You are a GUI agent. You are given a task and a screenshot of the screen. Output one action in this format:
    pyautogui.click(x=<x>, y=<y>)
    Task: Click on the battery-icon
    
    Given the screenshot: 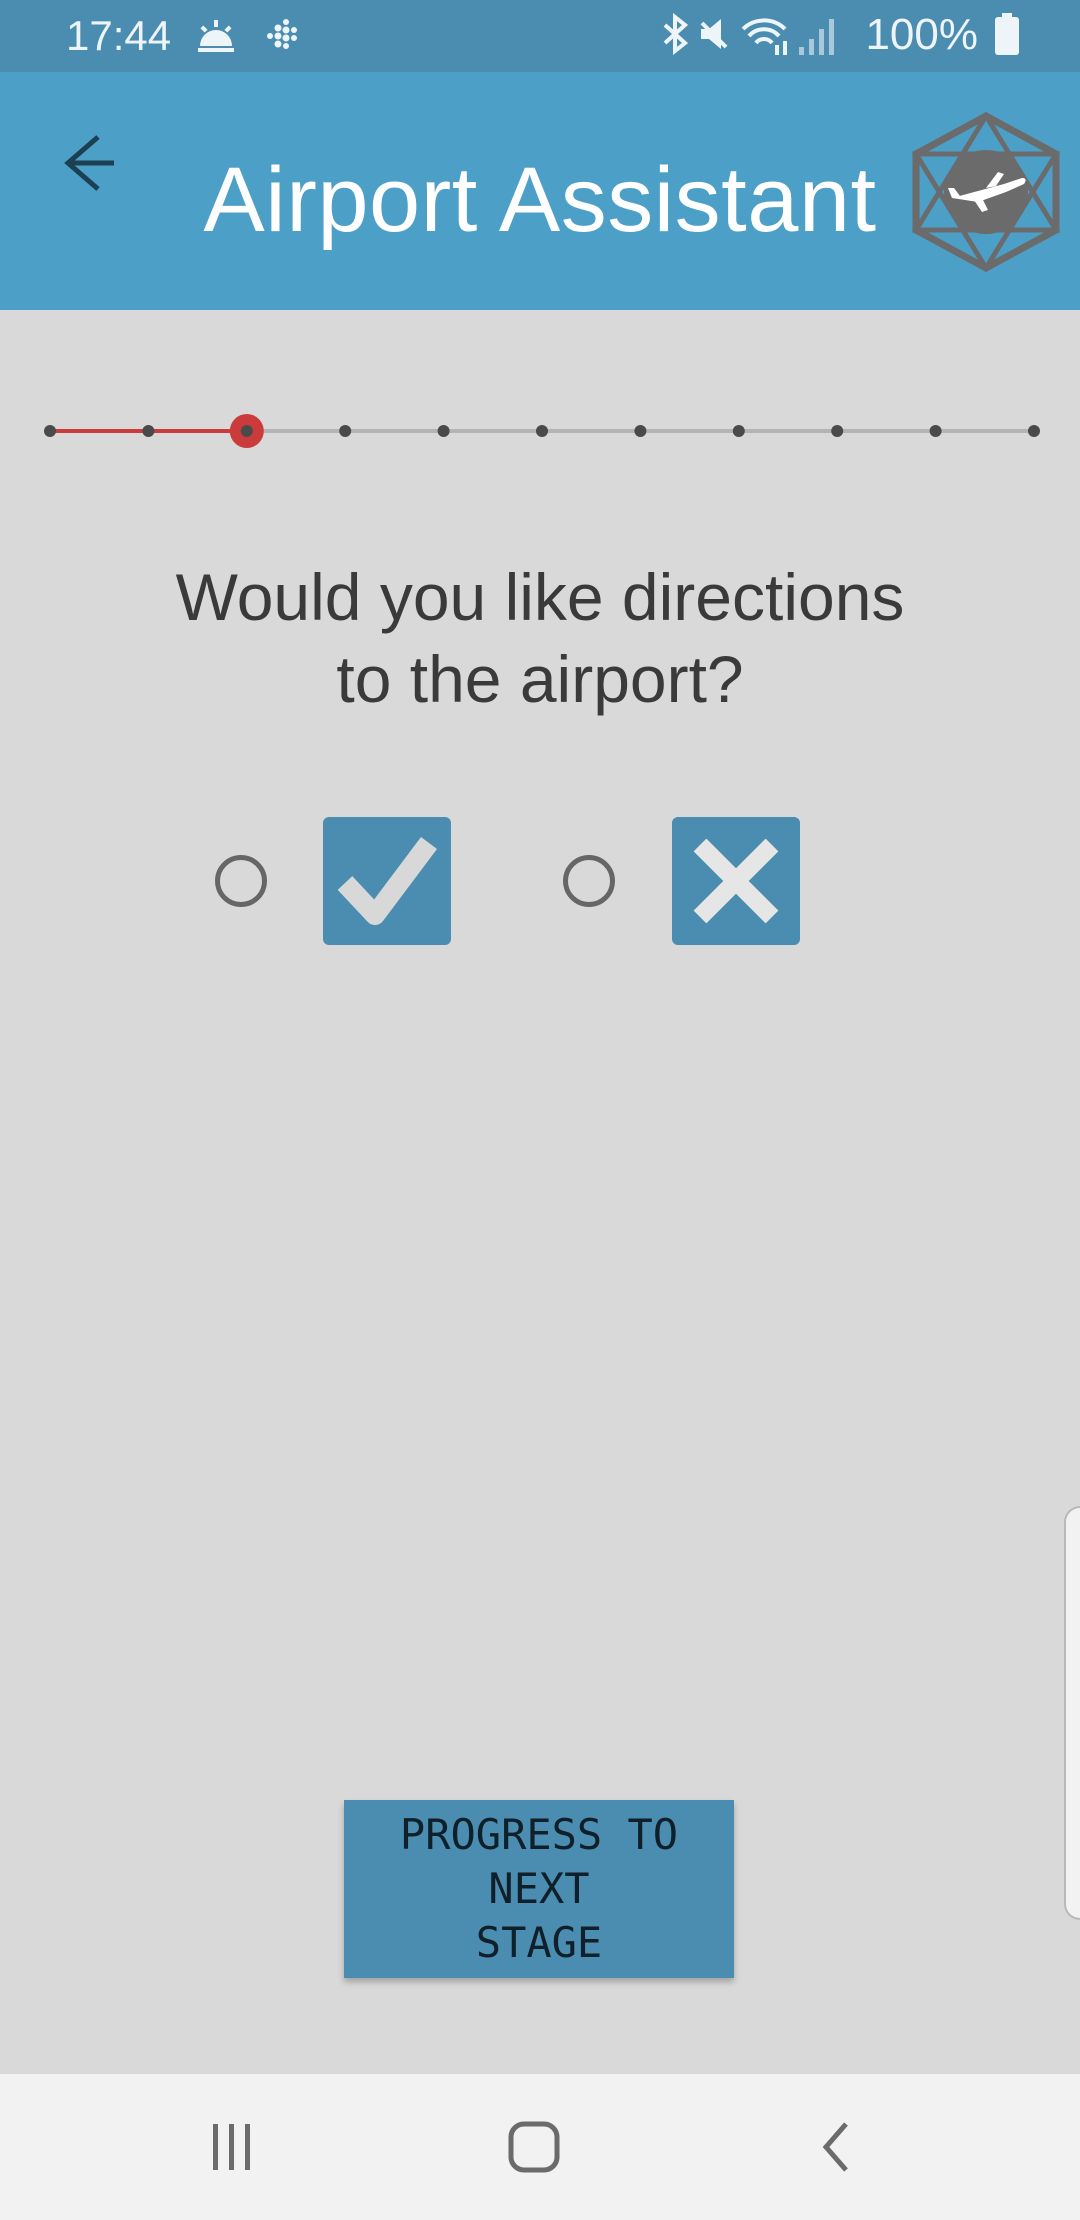 What is the action you would take?
    pyautogui.click(x=1007, y=34)
    